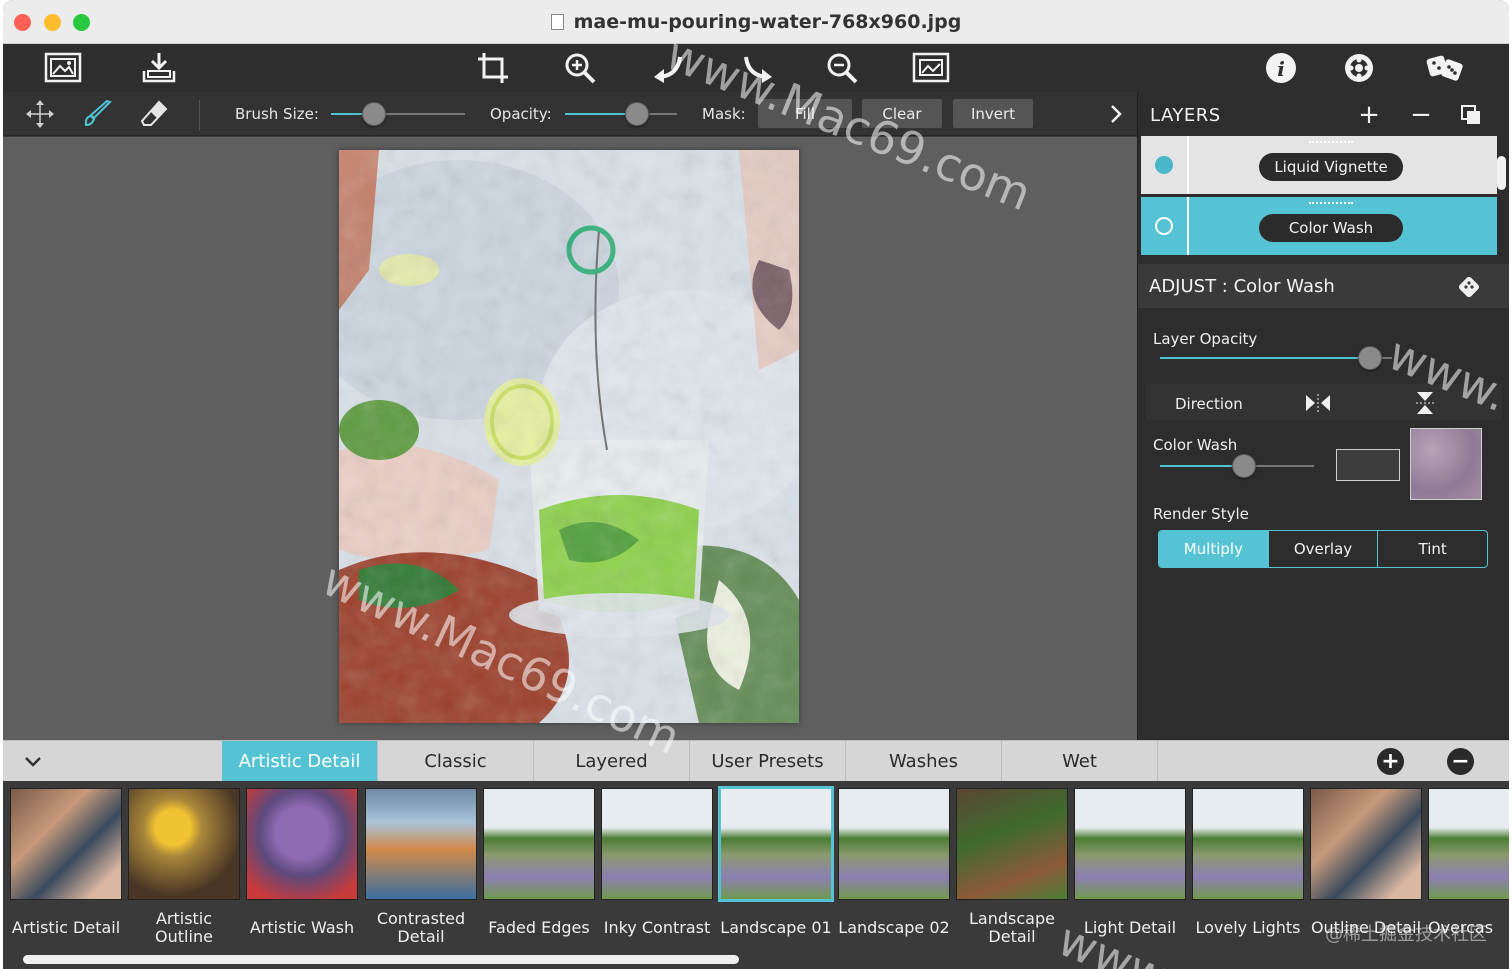  Describe the element at coordinates (621, 114) in the screenshot. I see `opacity-slider` at that location.